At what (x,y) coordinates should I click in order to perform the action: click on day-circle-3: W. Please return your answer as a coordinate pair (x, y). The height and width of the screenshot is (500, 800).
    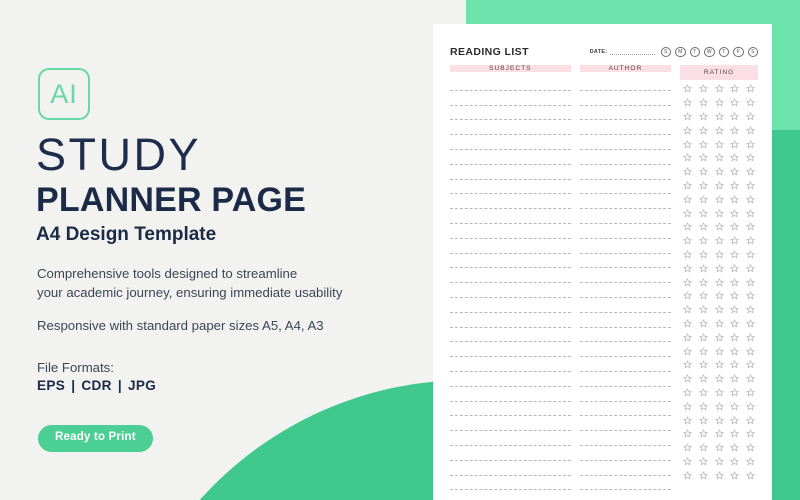
    Looking at the image, I should click on (709, 52).